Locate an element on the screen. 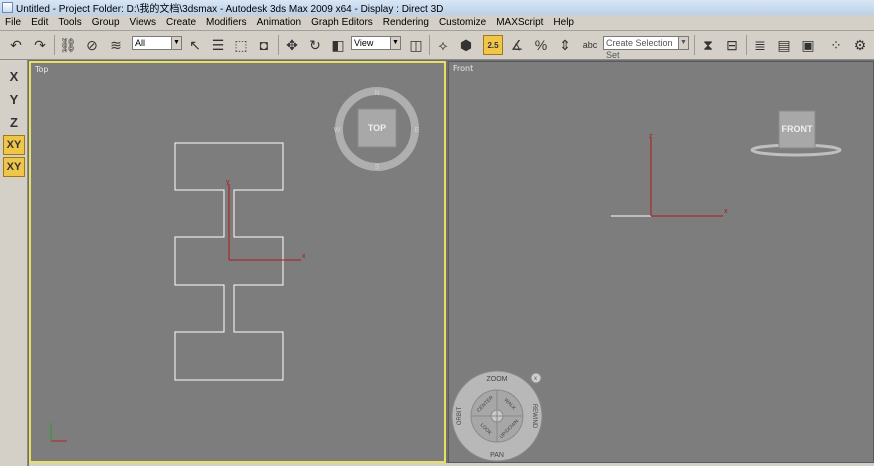 This screenshot has height=466, width=874. wheel-zoom: ZOOM is located at coordinates (497, 379).